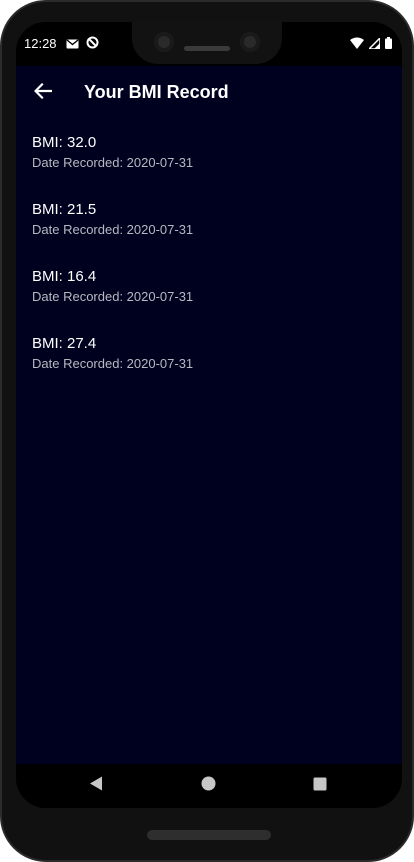 This screenshot has height=862, width=414. Describe the element at coordinates (209, 835) in the screenshot. I see `bottom-speaker-grille` at that location.